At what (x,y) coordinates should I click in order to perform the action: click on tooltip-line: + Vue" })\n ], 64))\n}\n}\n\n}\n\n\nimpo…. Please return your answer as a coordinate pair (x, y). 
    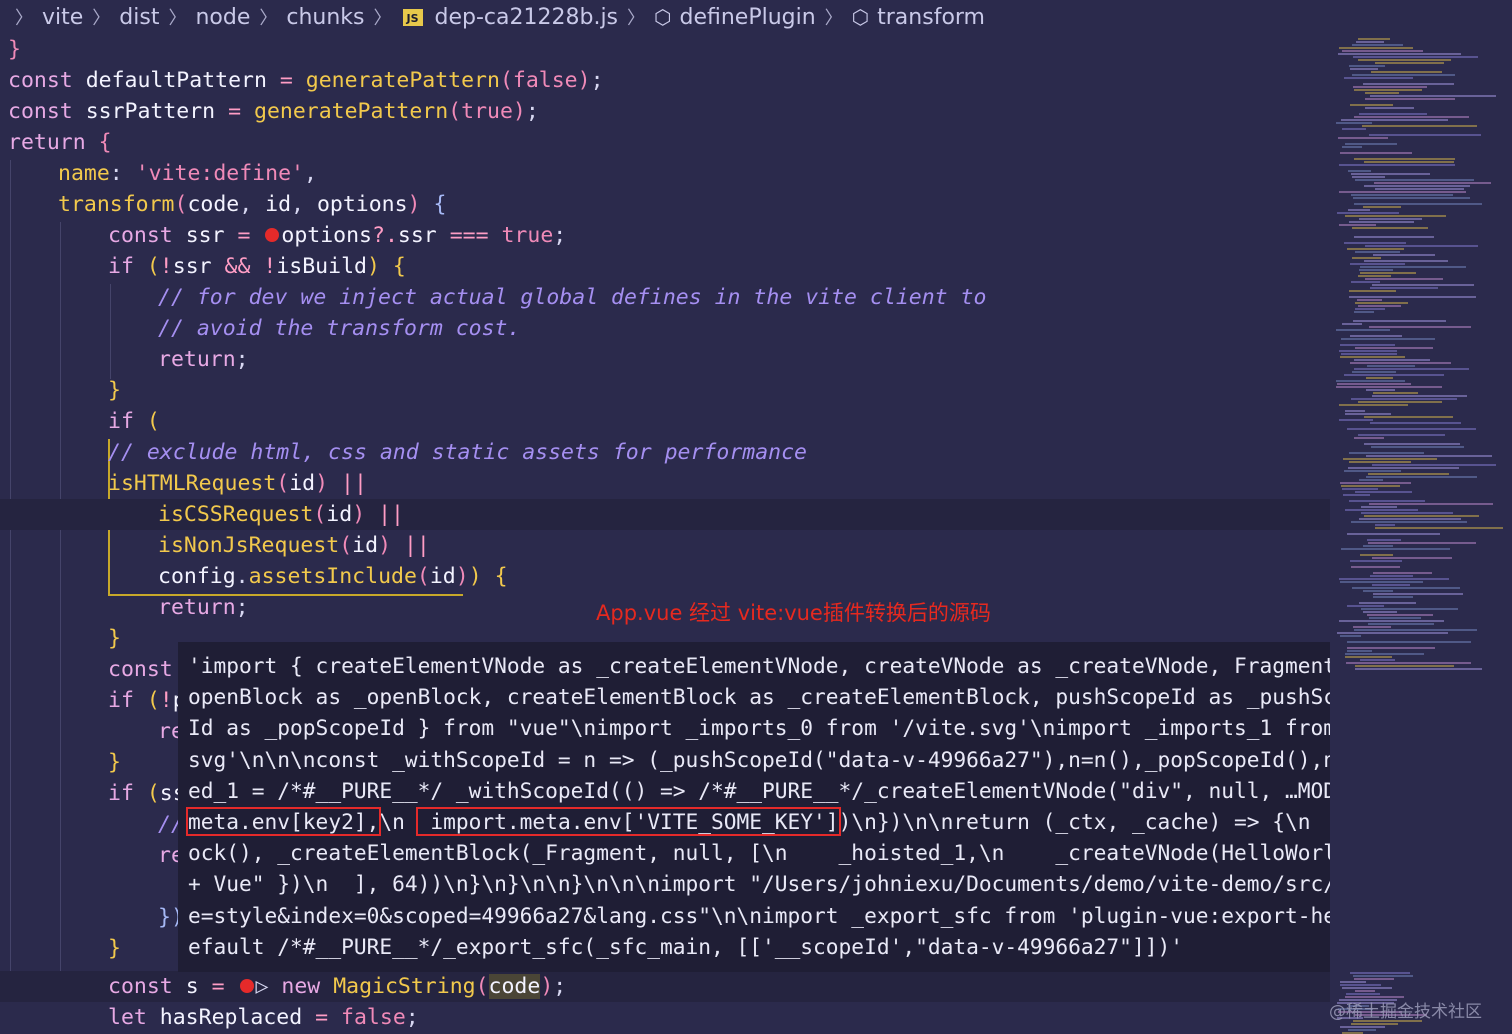
    Looking at the image, I should click on (850, 884).